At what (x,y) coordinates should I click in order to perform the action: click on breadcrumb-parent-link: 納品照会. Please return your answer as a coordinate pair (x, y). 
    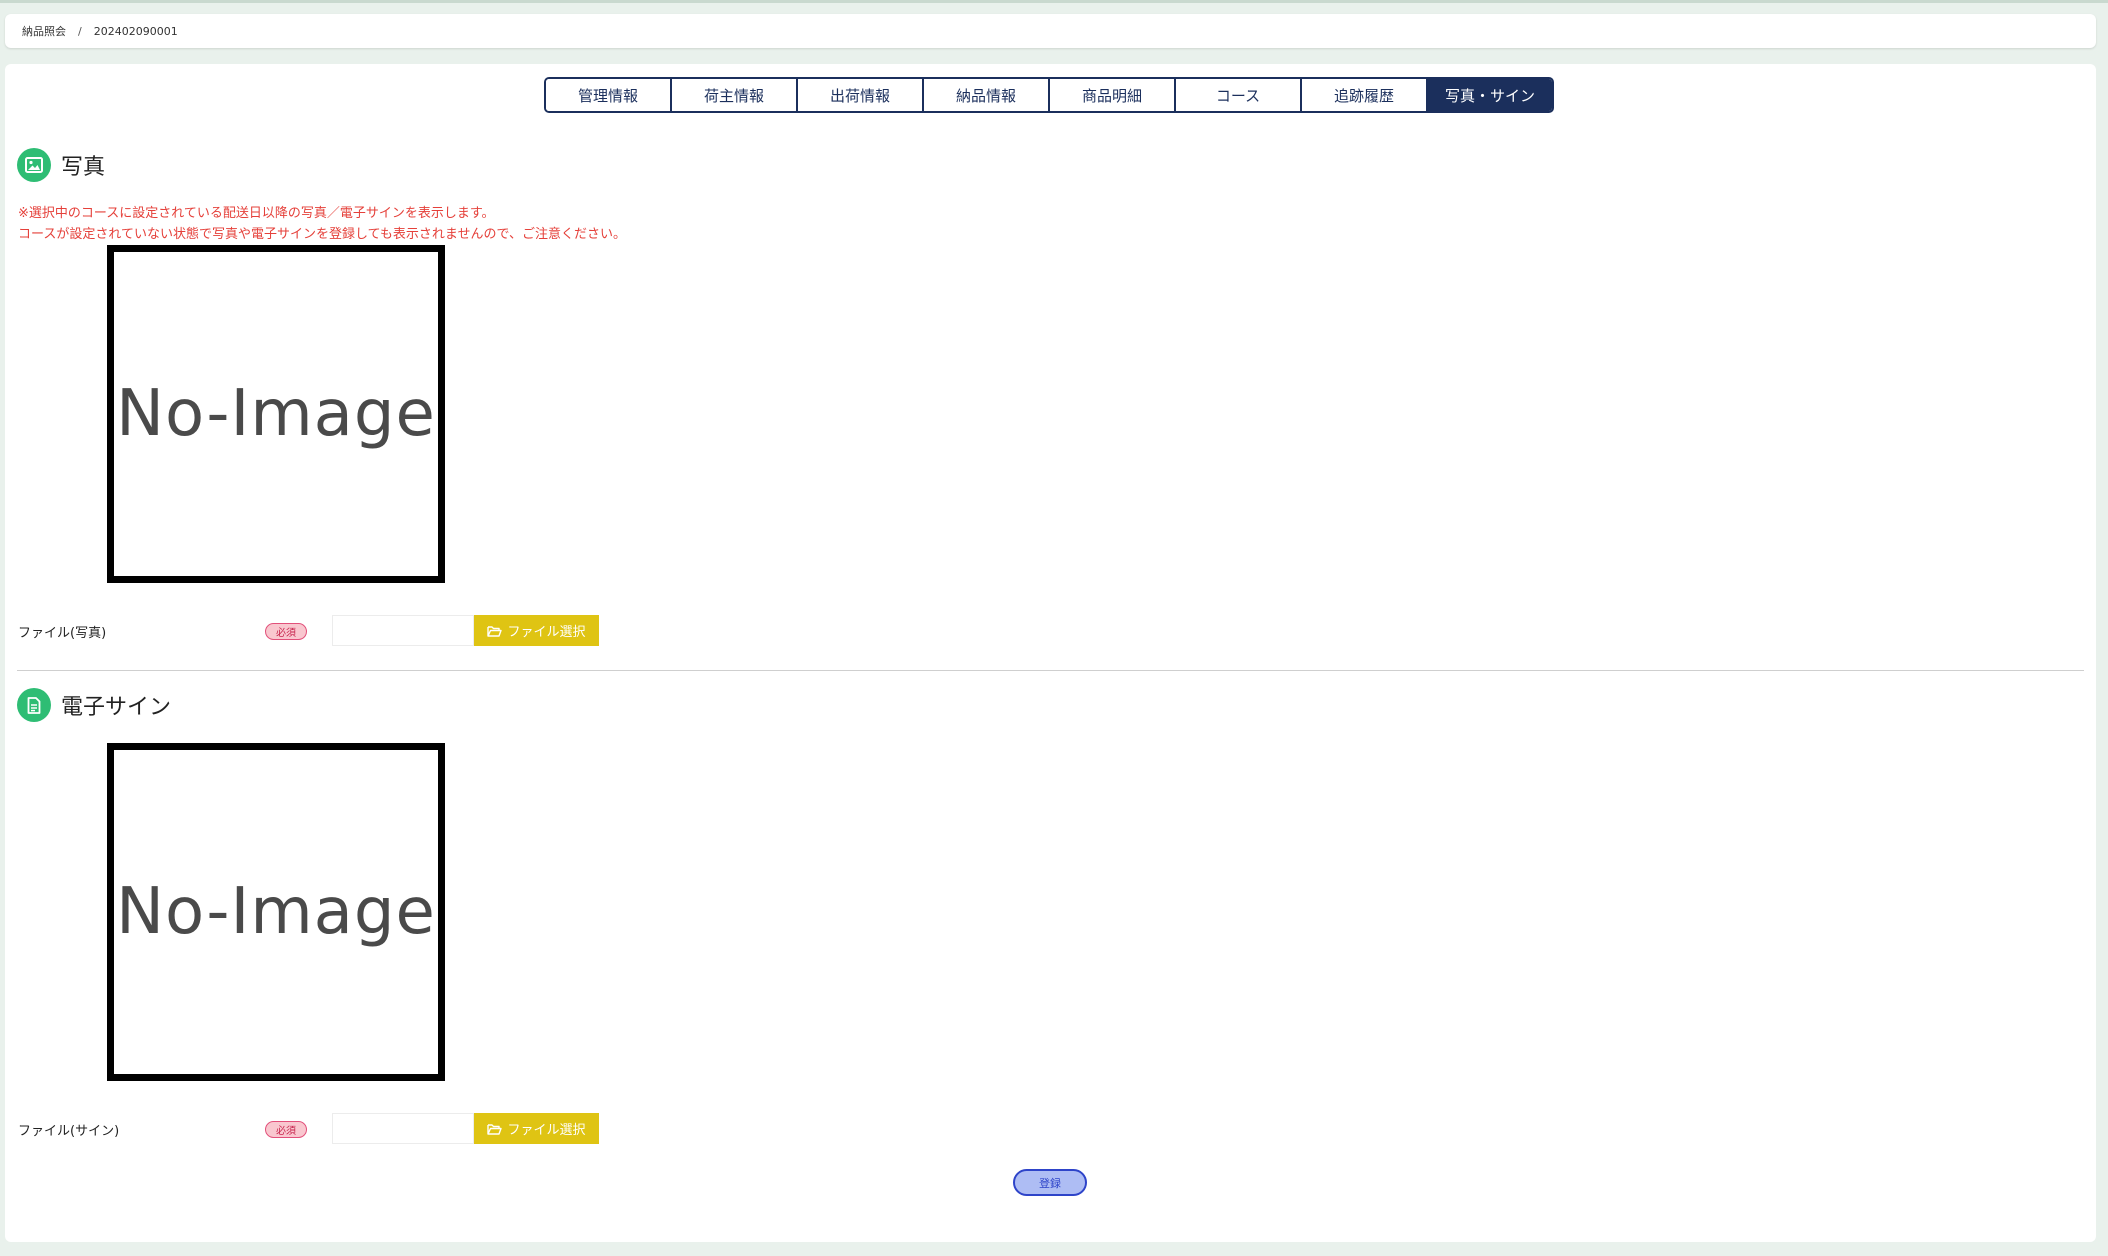
    Looking at the image, I should click on (44, 31).